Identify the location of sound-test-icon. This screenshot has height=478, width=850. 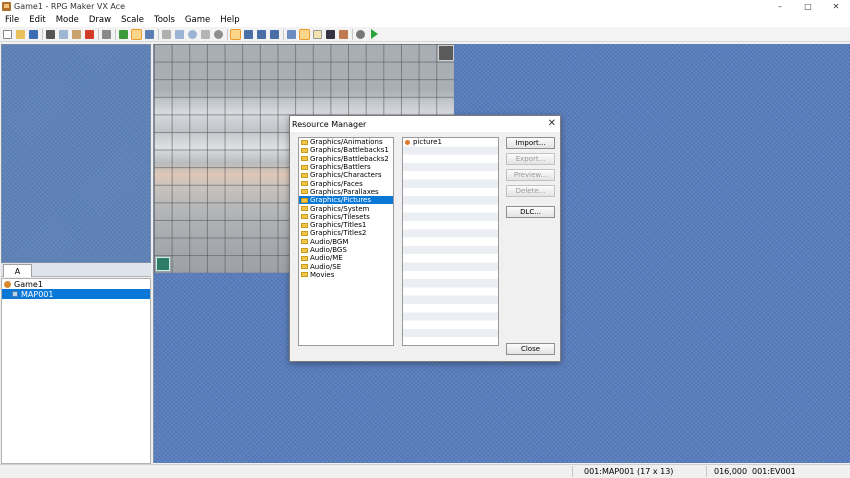
(330, 34).